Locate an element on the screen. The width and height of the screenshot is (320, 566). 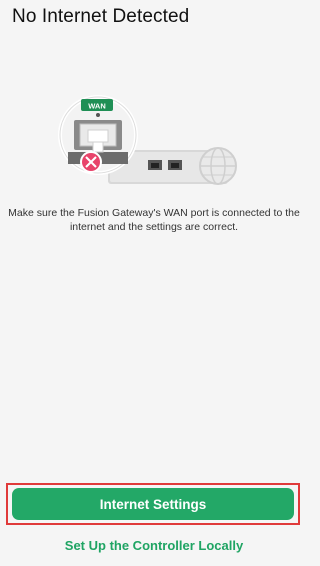
wan-badge-label: WAN is located at coordinates (97, 106).